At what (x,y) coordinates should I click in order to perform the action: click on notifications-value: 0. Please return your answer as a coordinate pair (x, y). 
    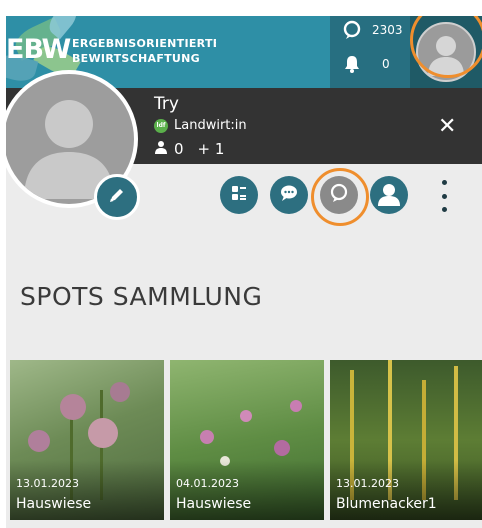
    Looking at the image, I should click on (386, 64).